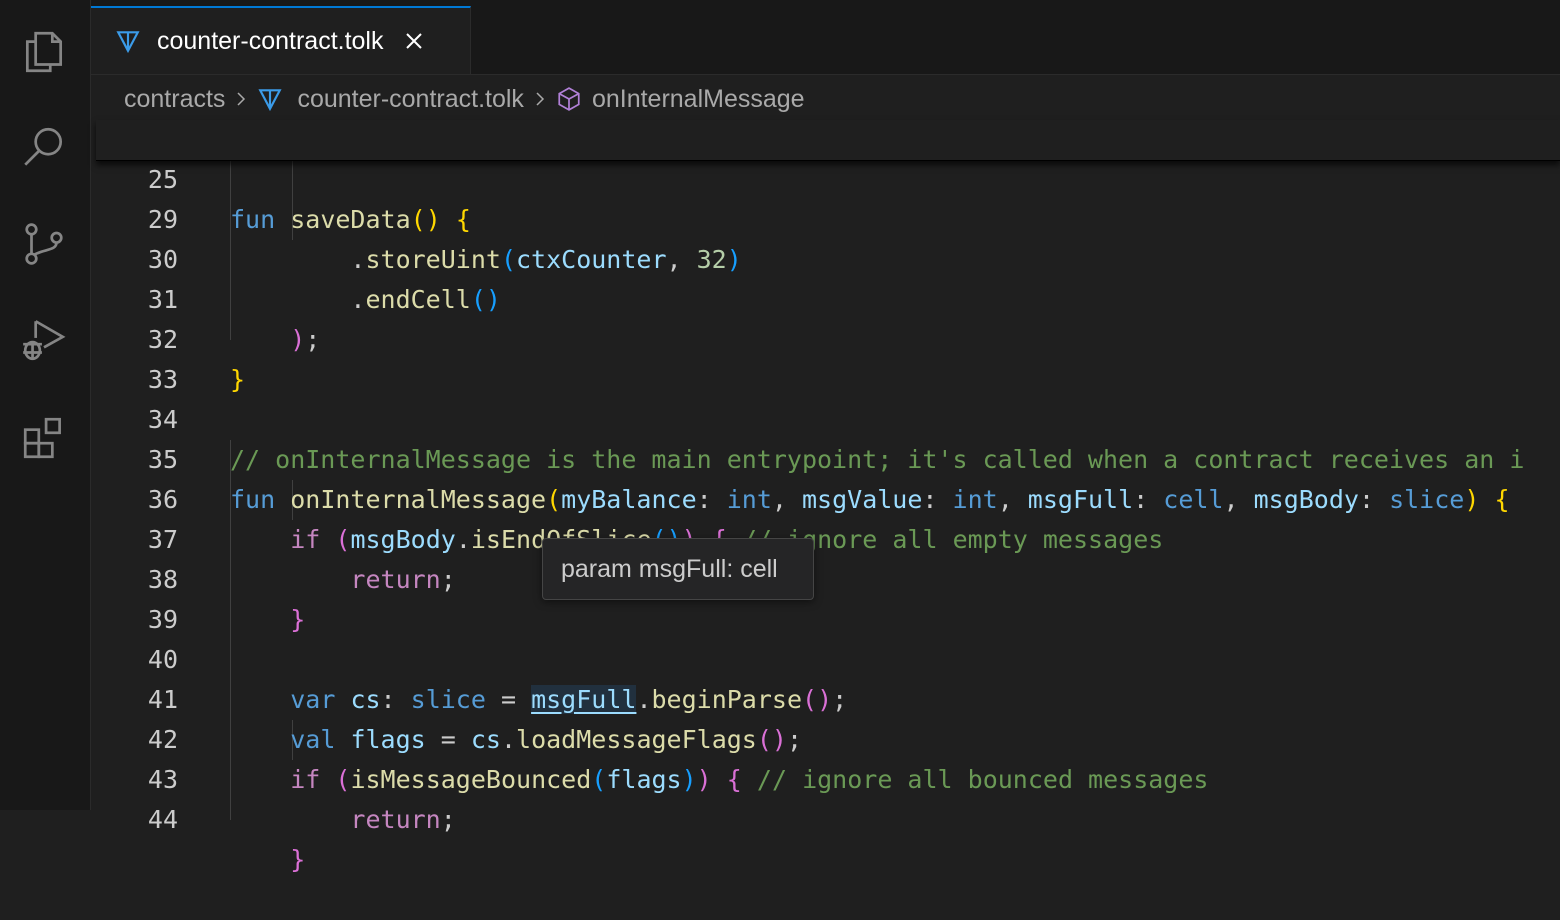 The width and height of the screenshot is (1560, 920). I want to click on hover-tooltip: param msgFull: cell, so click(678, 569).